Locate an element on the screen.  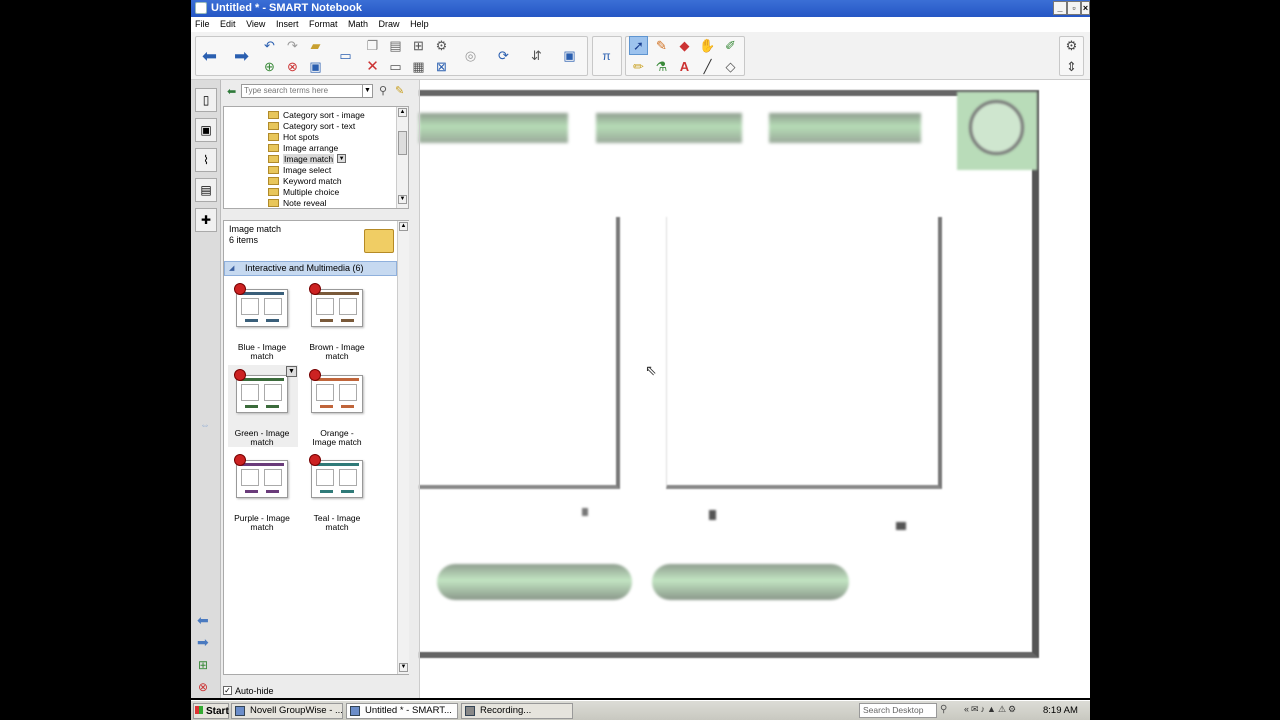
paste-icon: ▤ is located at coordinates (395, 45).